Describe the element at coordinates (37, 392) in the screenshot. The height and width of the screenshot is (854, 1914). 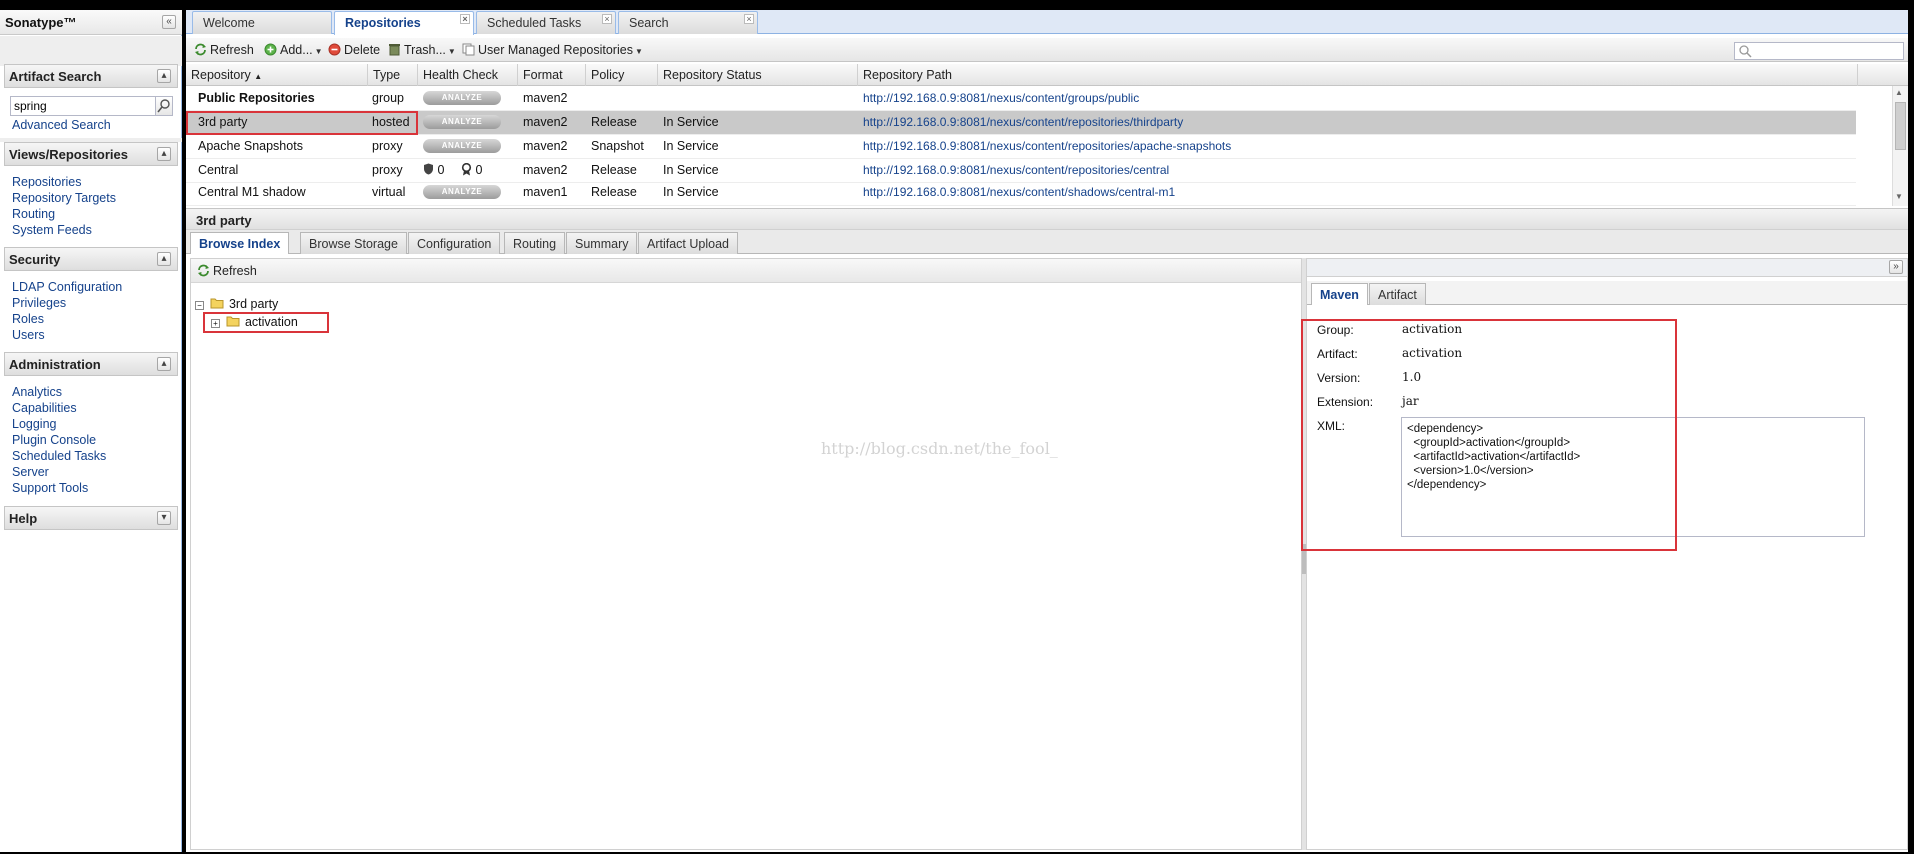
I see `nav-analytics: Analytics` at that location.